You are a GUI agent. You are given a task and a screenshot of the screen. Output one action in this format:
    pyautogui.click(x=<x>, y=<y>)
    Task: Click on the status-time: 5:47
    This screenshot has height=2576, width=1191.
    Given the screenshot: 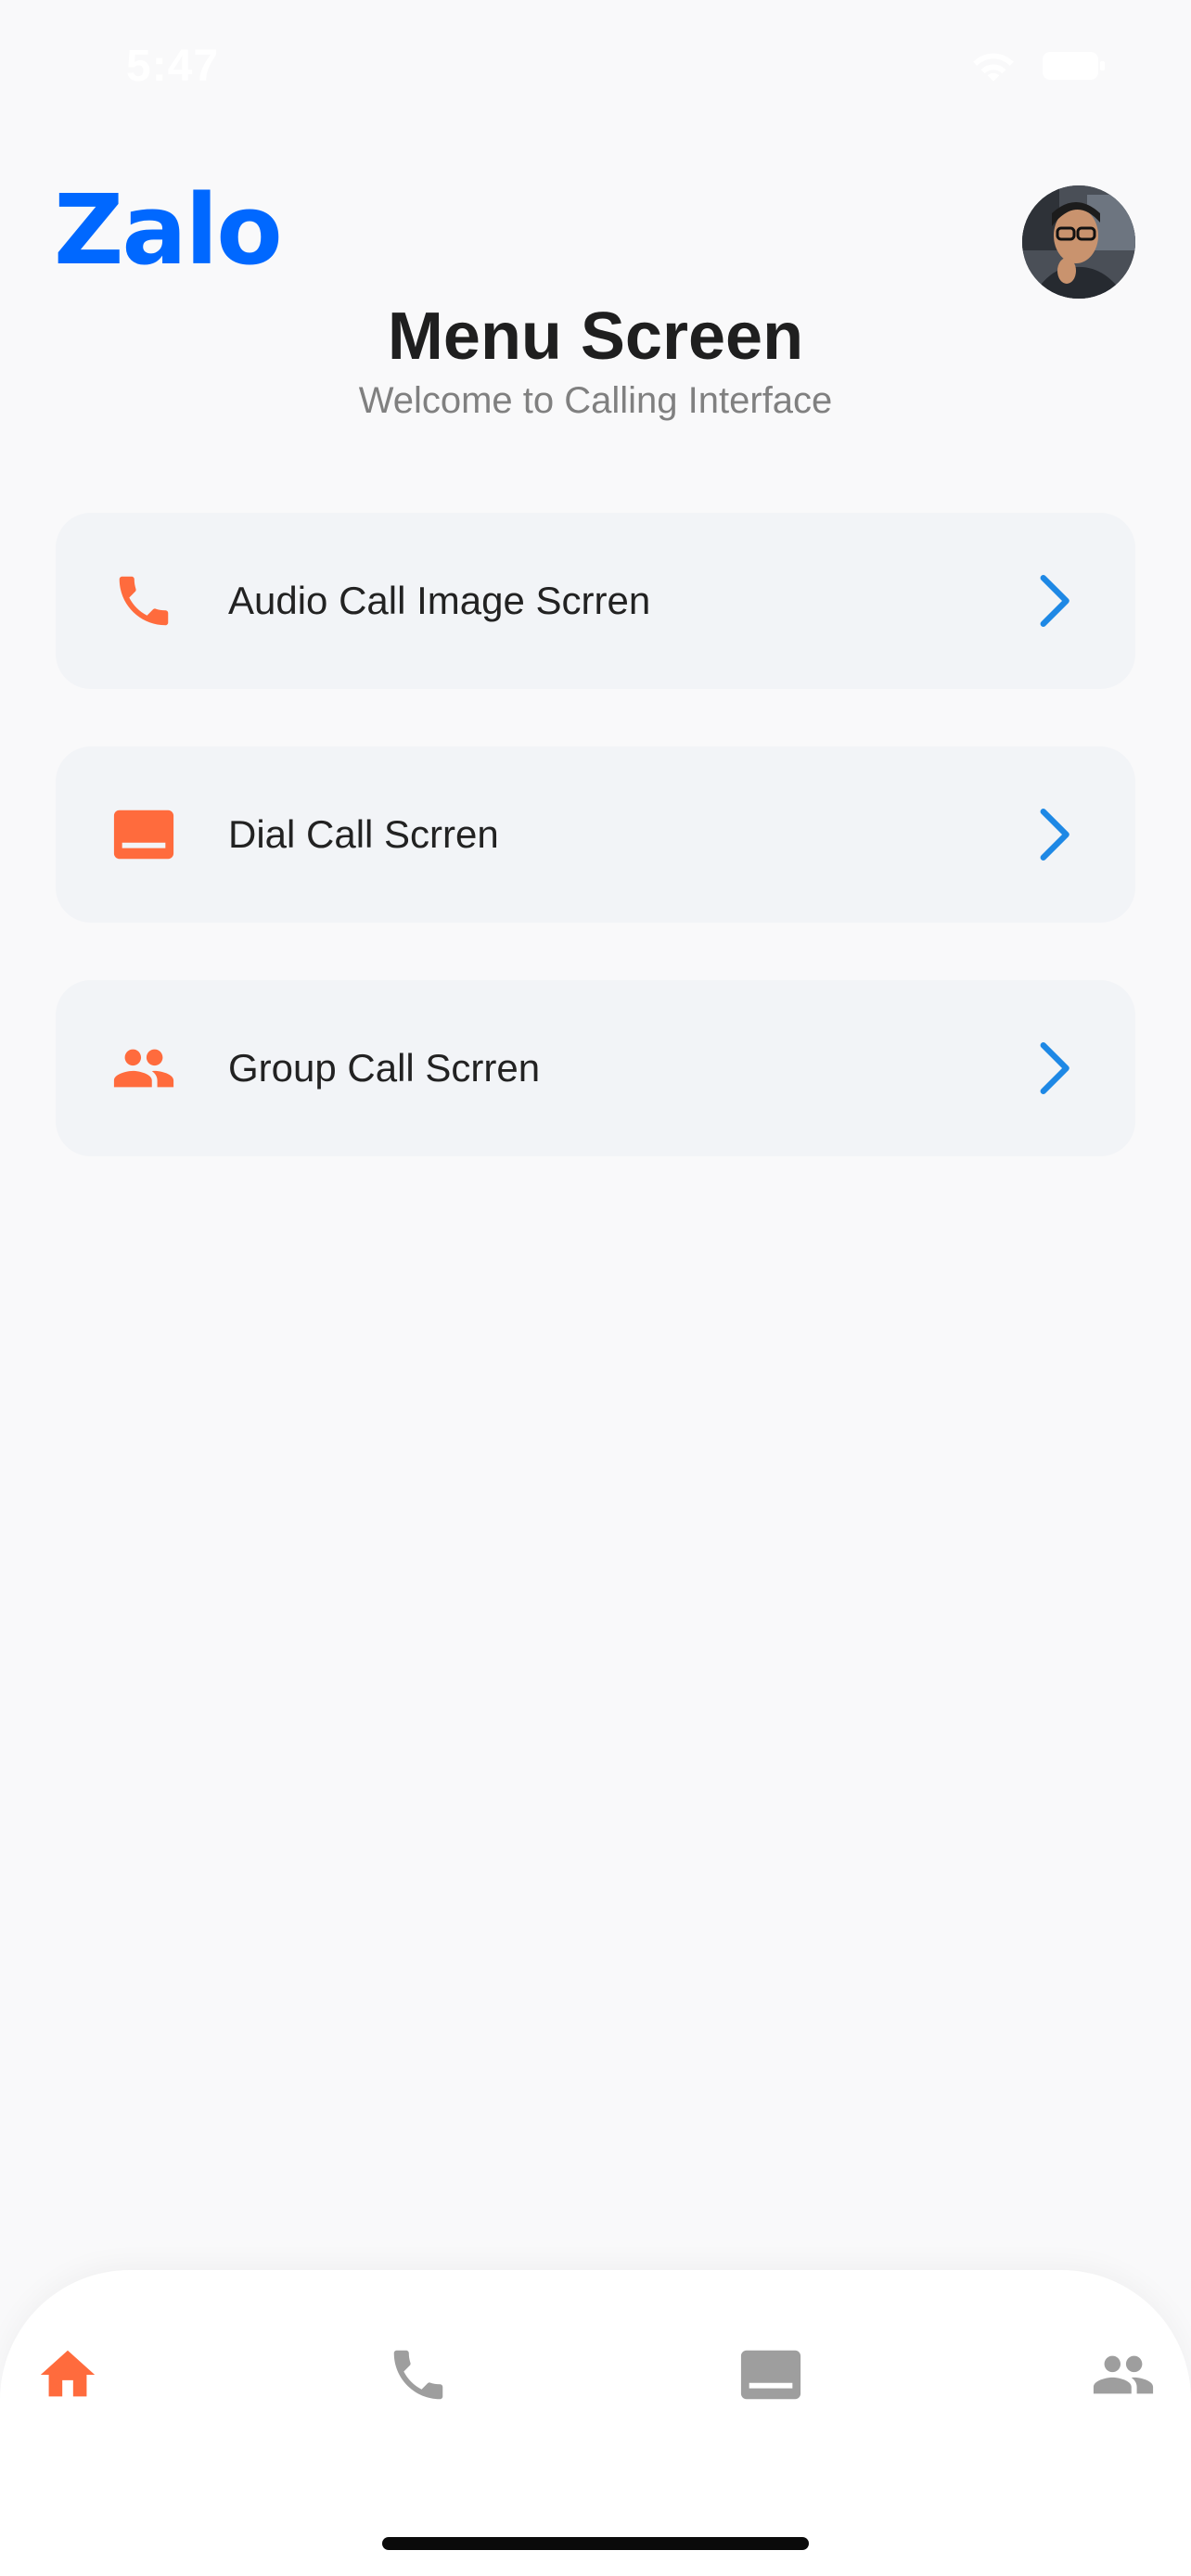 What is the action you would take?
    pyautogui.click(x=173, y=66)
    